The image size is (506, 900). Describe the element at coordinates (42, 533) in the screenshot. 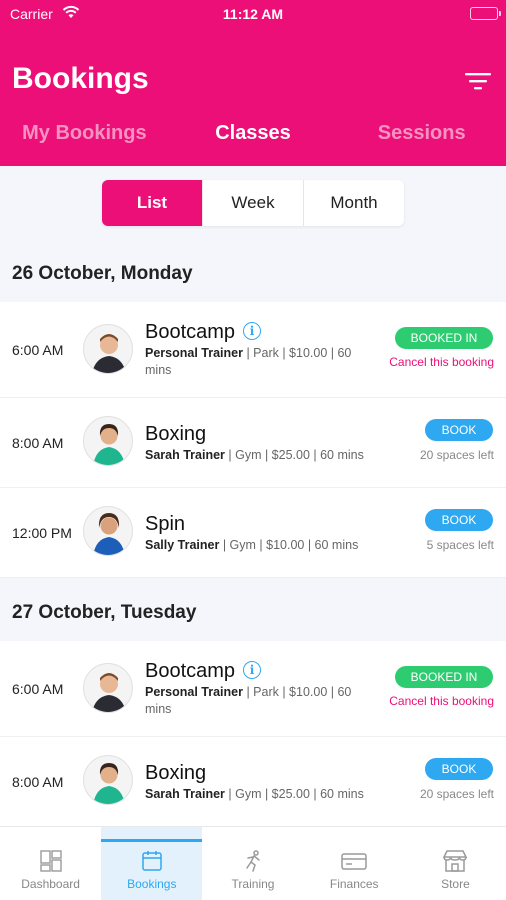

I see `class-time: 12:00 PM` at that location.